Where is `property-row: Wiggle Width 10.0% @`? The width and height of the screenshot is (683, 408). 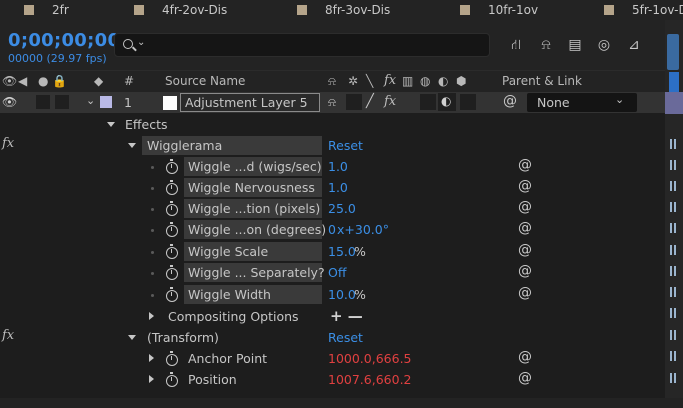 property-row: Wiggle Width 10.0% @ is located at coordinates (332, 294).